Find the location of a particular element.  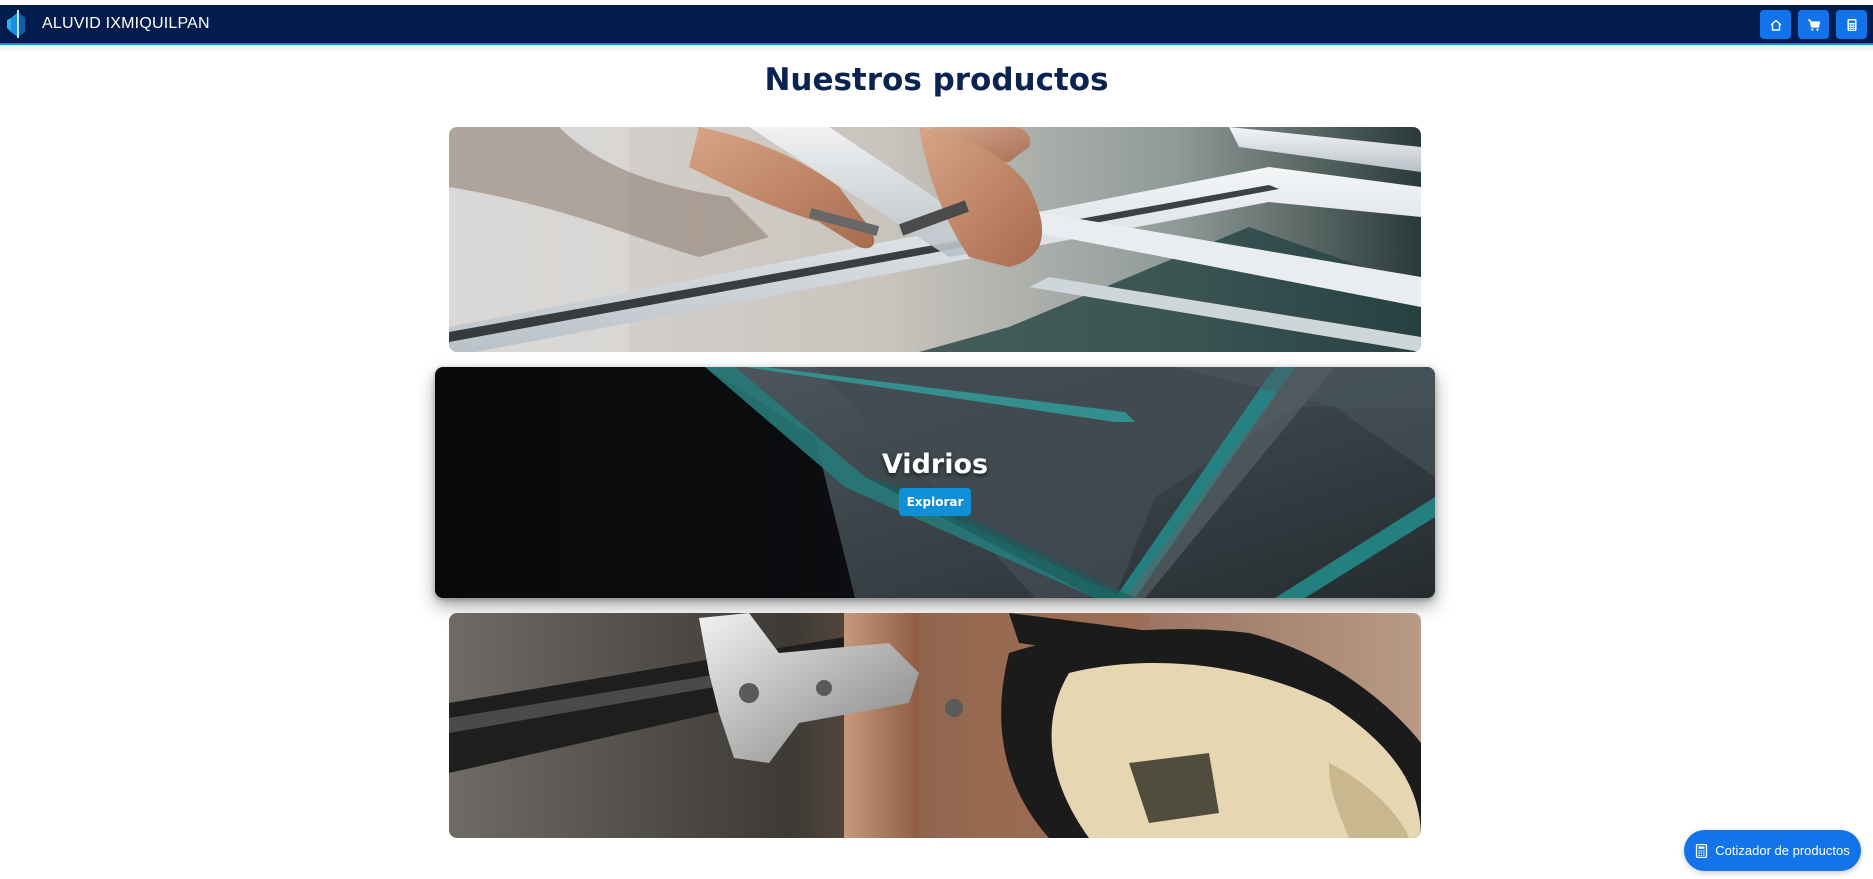

product-quote-button: Cotizador de productos is located at coordinates (1772, 850).